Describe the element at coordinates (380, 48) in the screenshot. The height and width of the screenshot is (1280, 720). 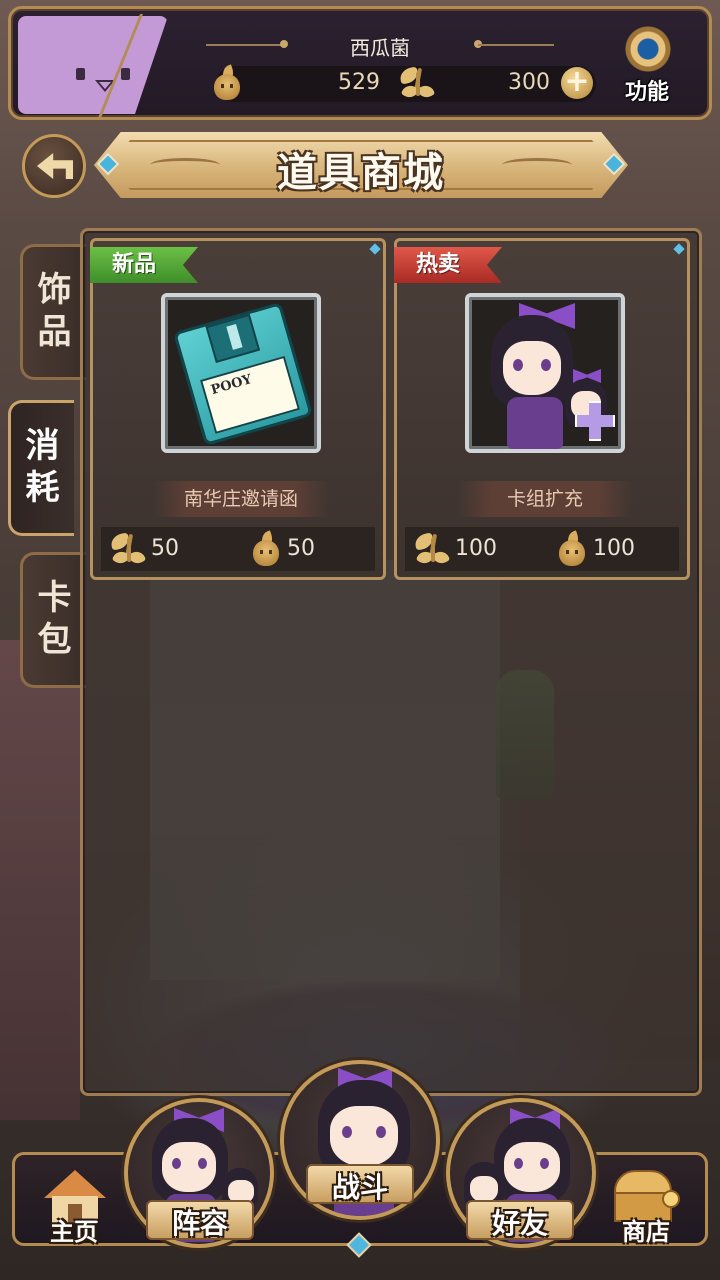
I see `username: 西瓜菌` at that location.